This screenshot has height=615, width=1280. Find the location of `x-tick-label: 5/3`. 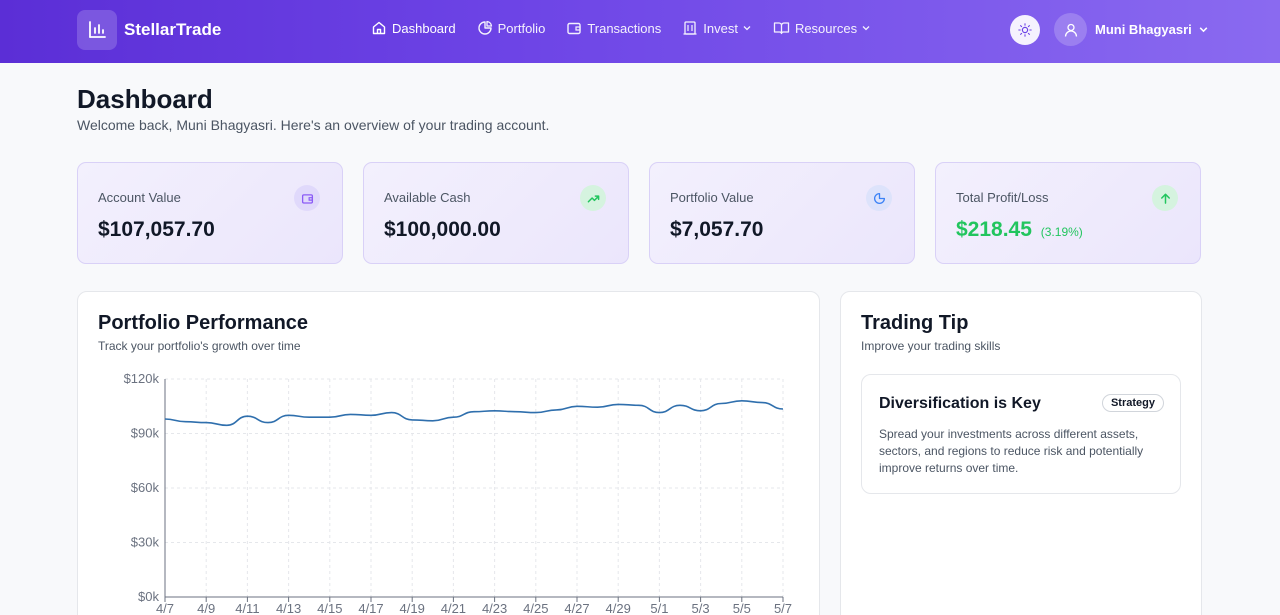

x-tick-label: 5/3 is located at coordinates (701, 608).